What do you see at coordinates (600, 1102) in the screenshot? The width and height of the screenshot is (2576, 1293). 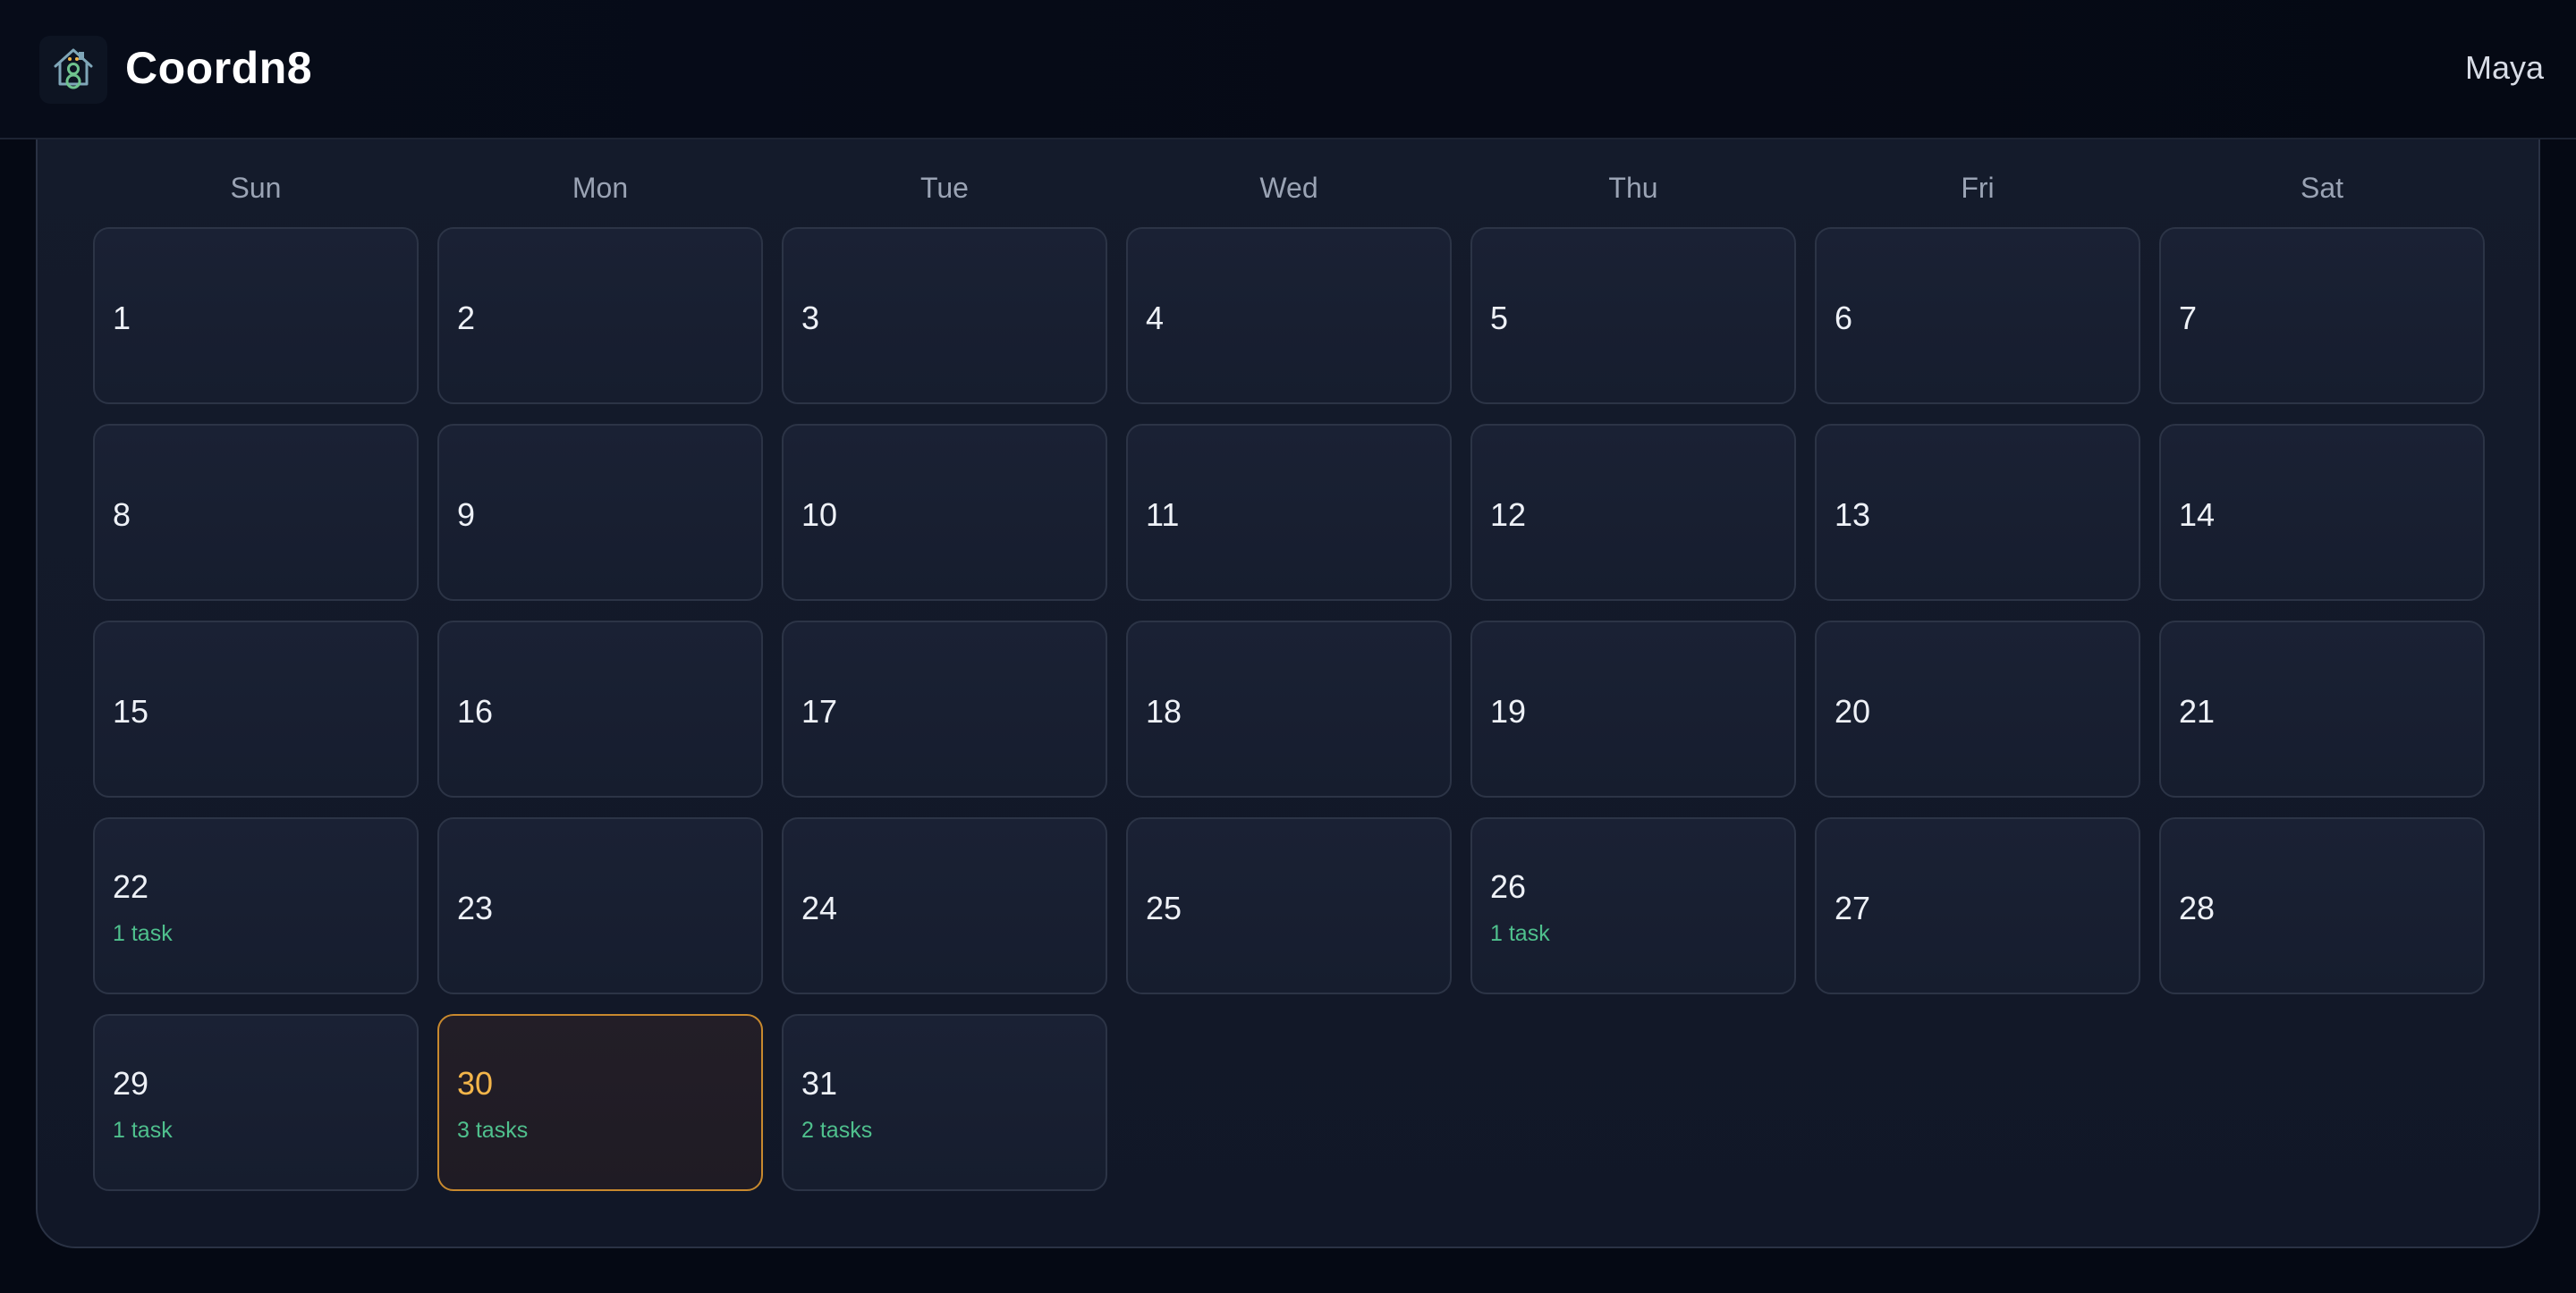 I see `calendar-day-30: 30 3 tasks` at bounding box center [600, 1102].